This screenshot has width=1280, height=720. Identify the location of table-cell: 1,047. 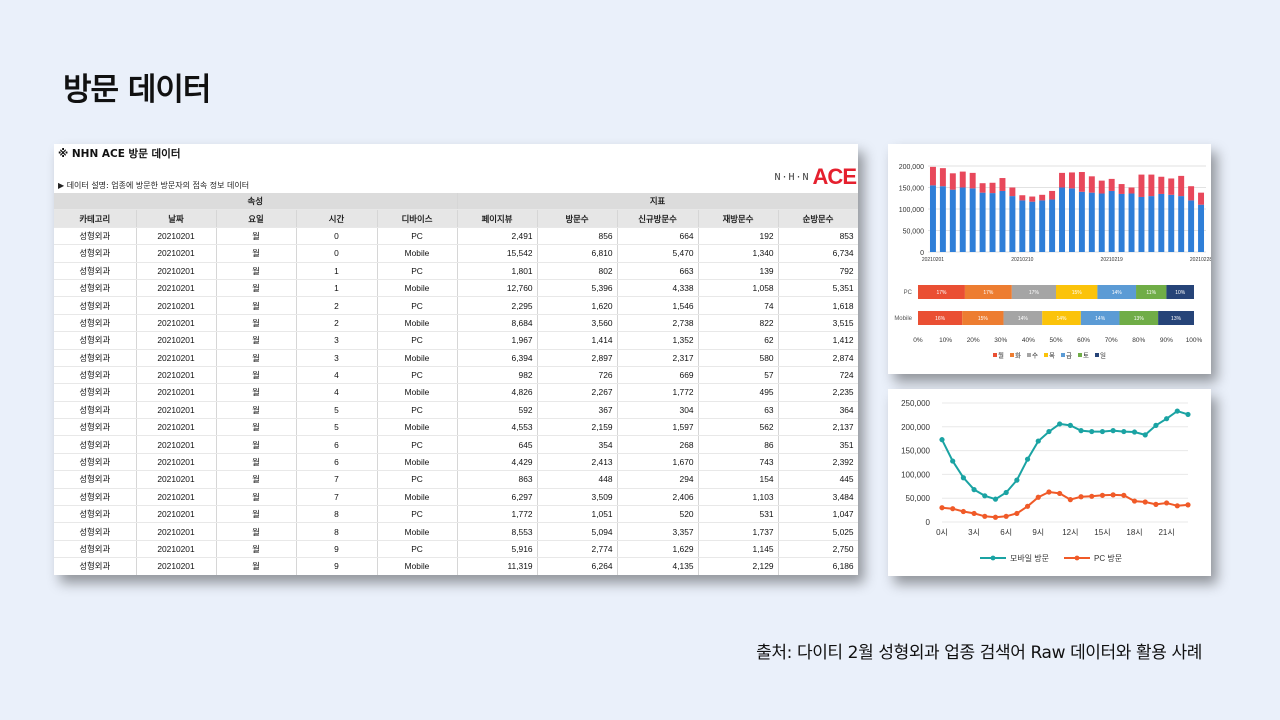
(818, 514).